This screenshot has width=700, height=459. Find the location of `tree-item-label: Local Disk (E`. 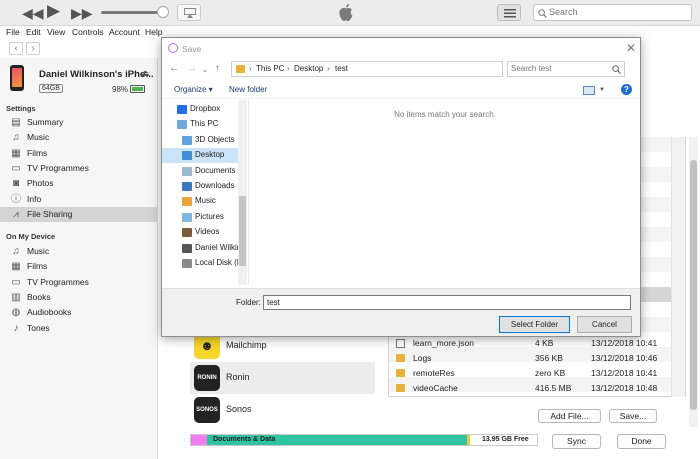

tree-item-label: Local Disk (E is located at coordinates (216, 262).